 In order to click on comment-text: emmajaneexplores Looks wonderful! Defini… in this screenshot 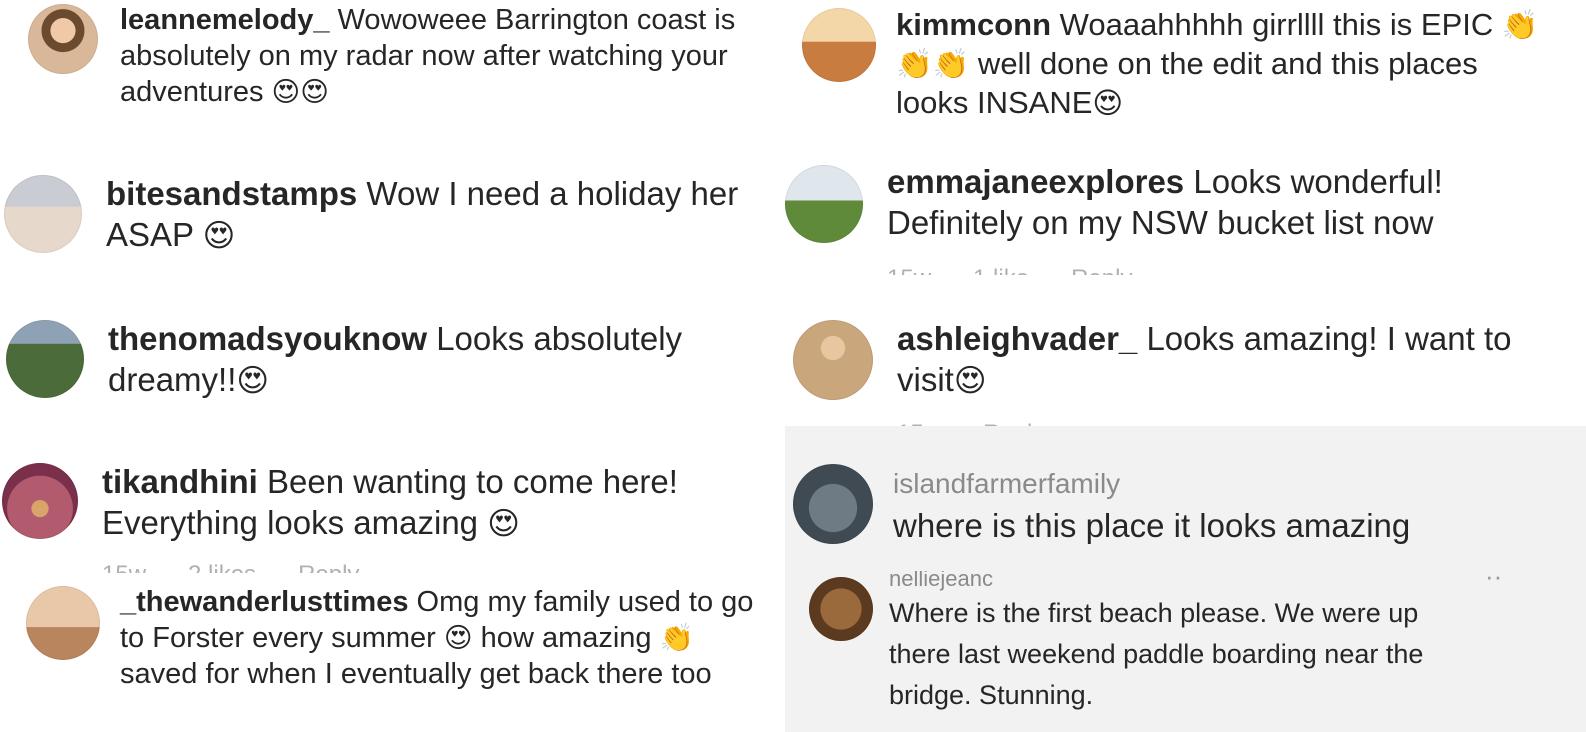, I will do `click(1217, 202)`.